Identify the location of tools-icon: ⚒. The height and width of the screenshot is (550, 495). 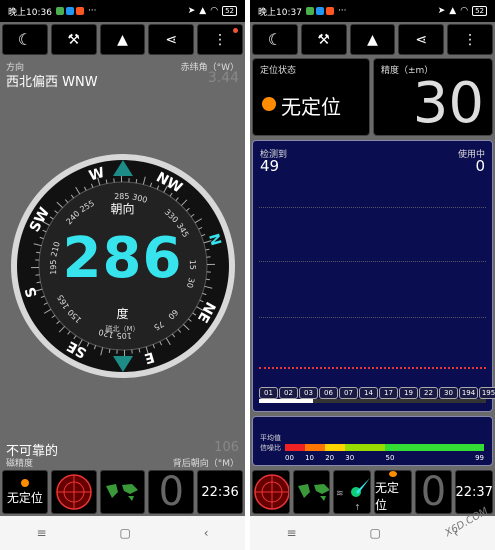
(73, 39).